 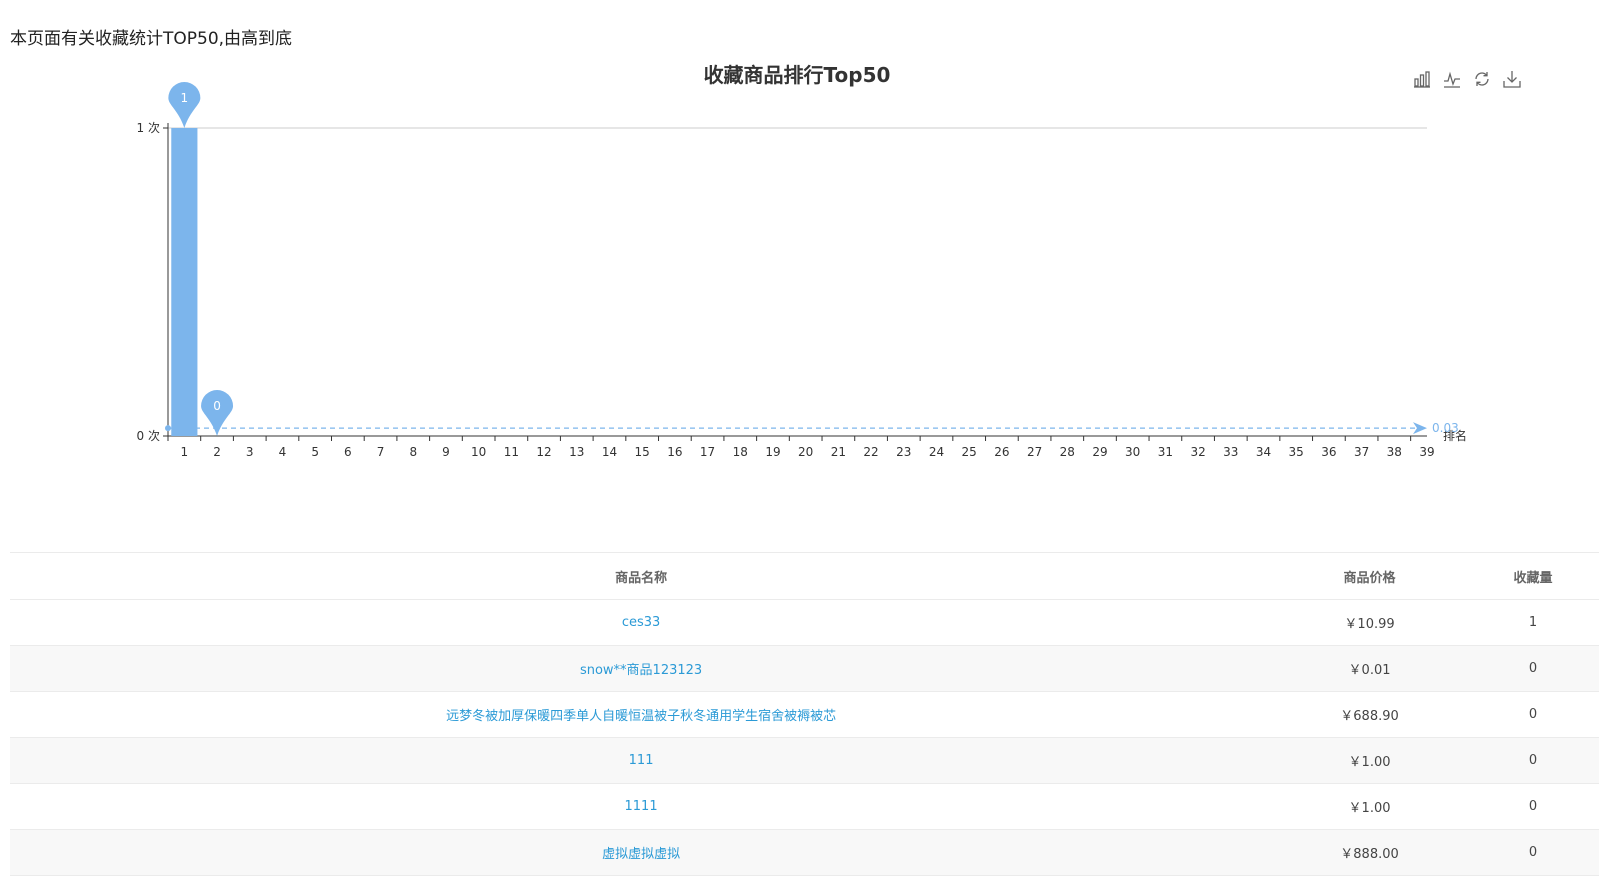 What do you see at coordinates (642, 452) in the screenshot?
I see `x-tick-label: 15` at bounding box center [642, 452].